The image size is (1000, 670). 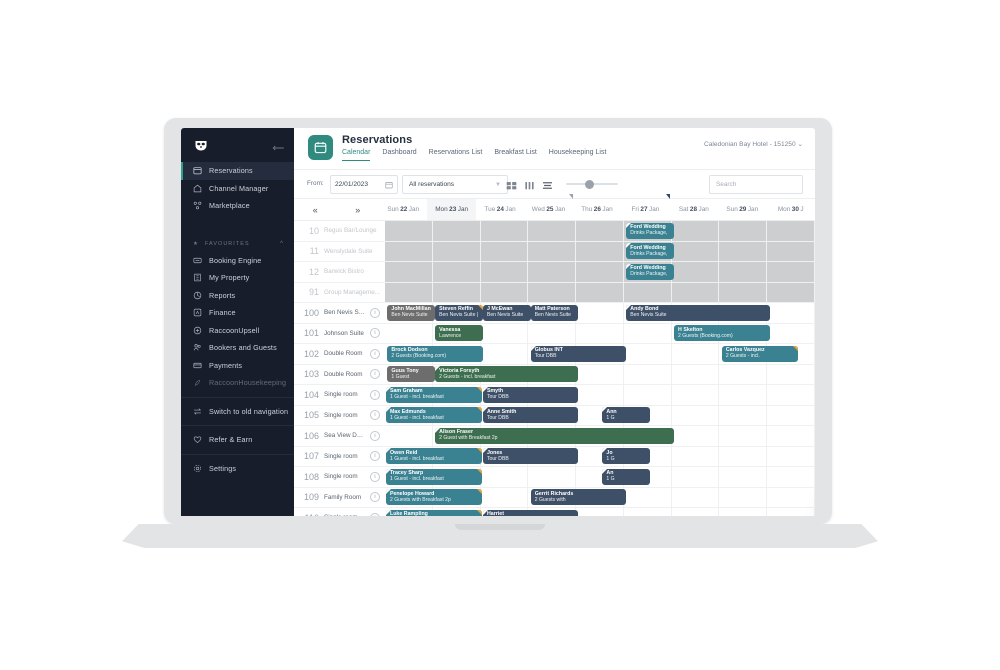 What do you see at coordinates (389, 185) in the screenshot?
I see `calendar-picker-icon` at bounding box center [389, 185].